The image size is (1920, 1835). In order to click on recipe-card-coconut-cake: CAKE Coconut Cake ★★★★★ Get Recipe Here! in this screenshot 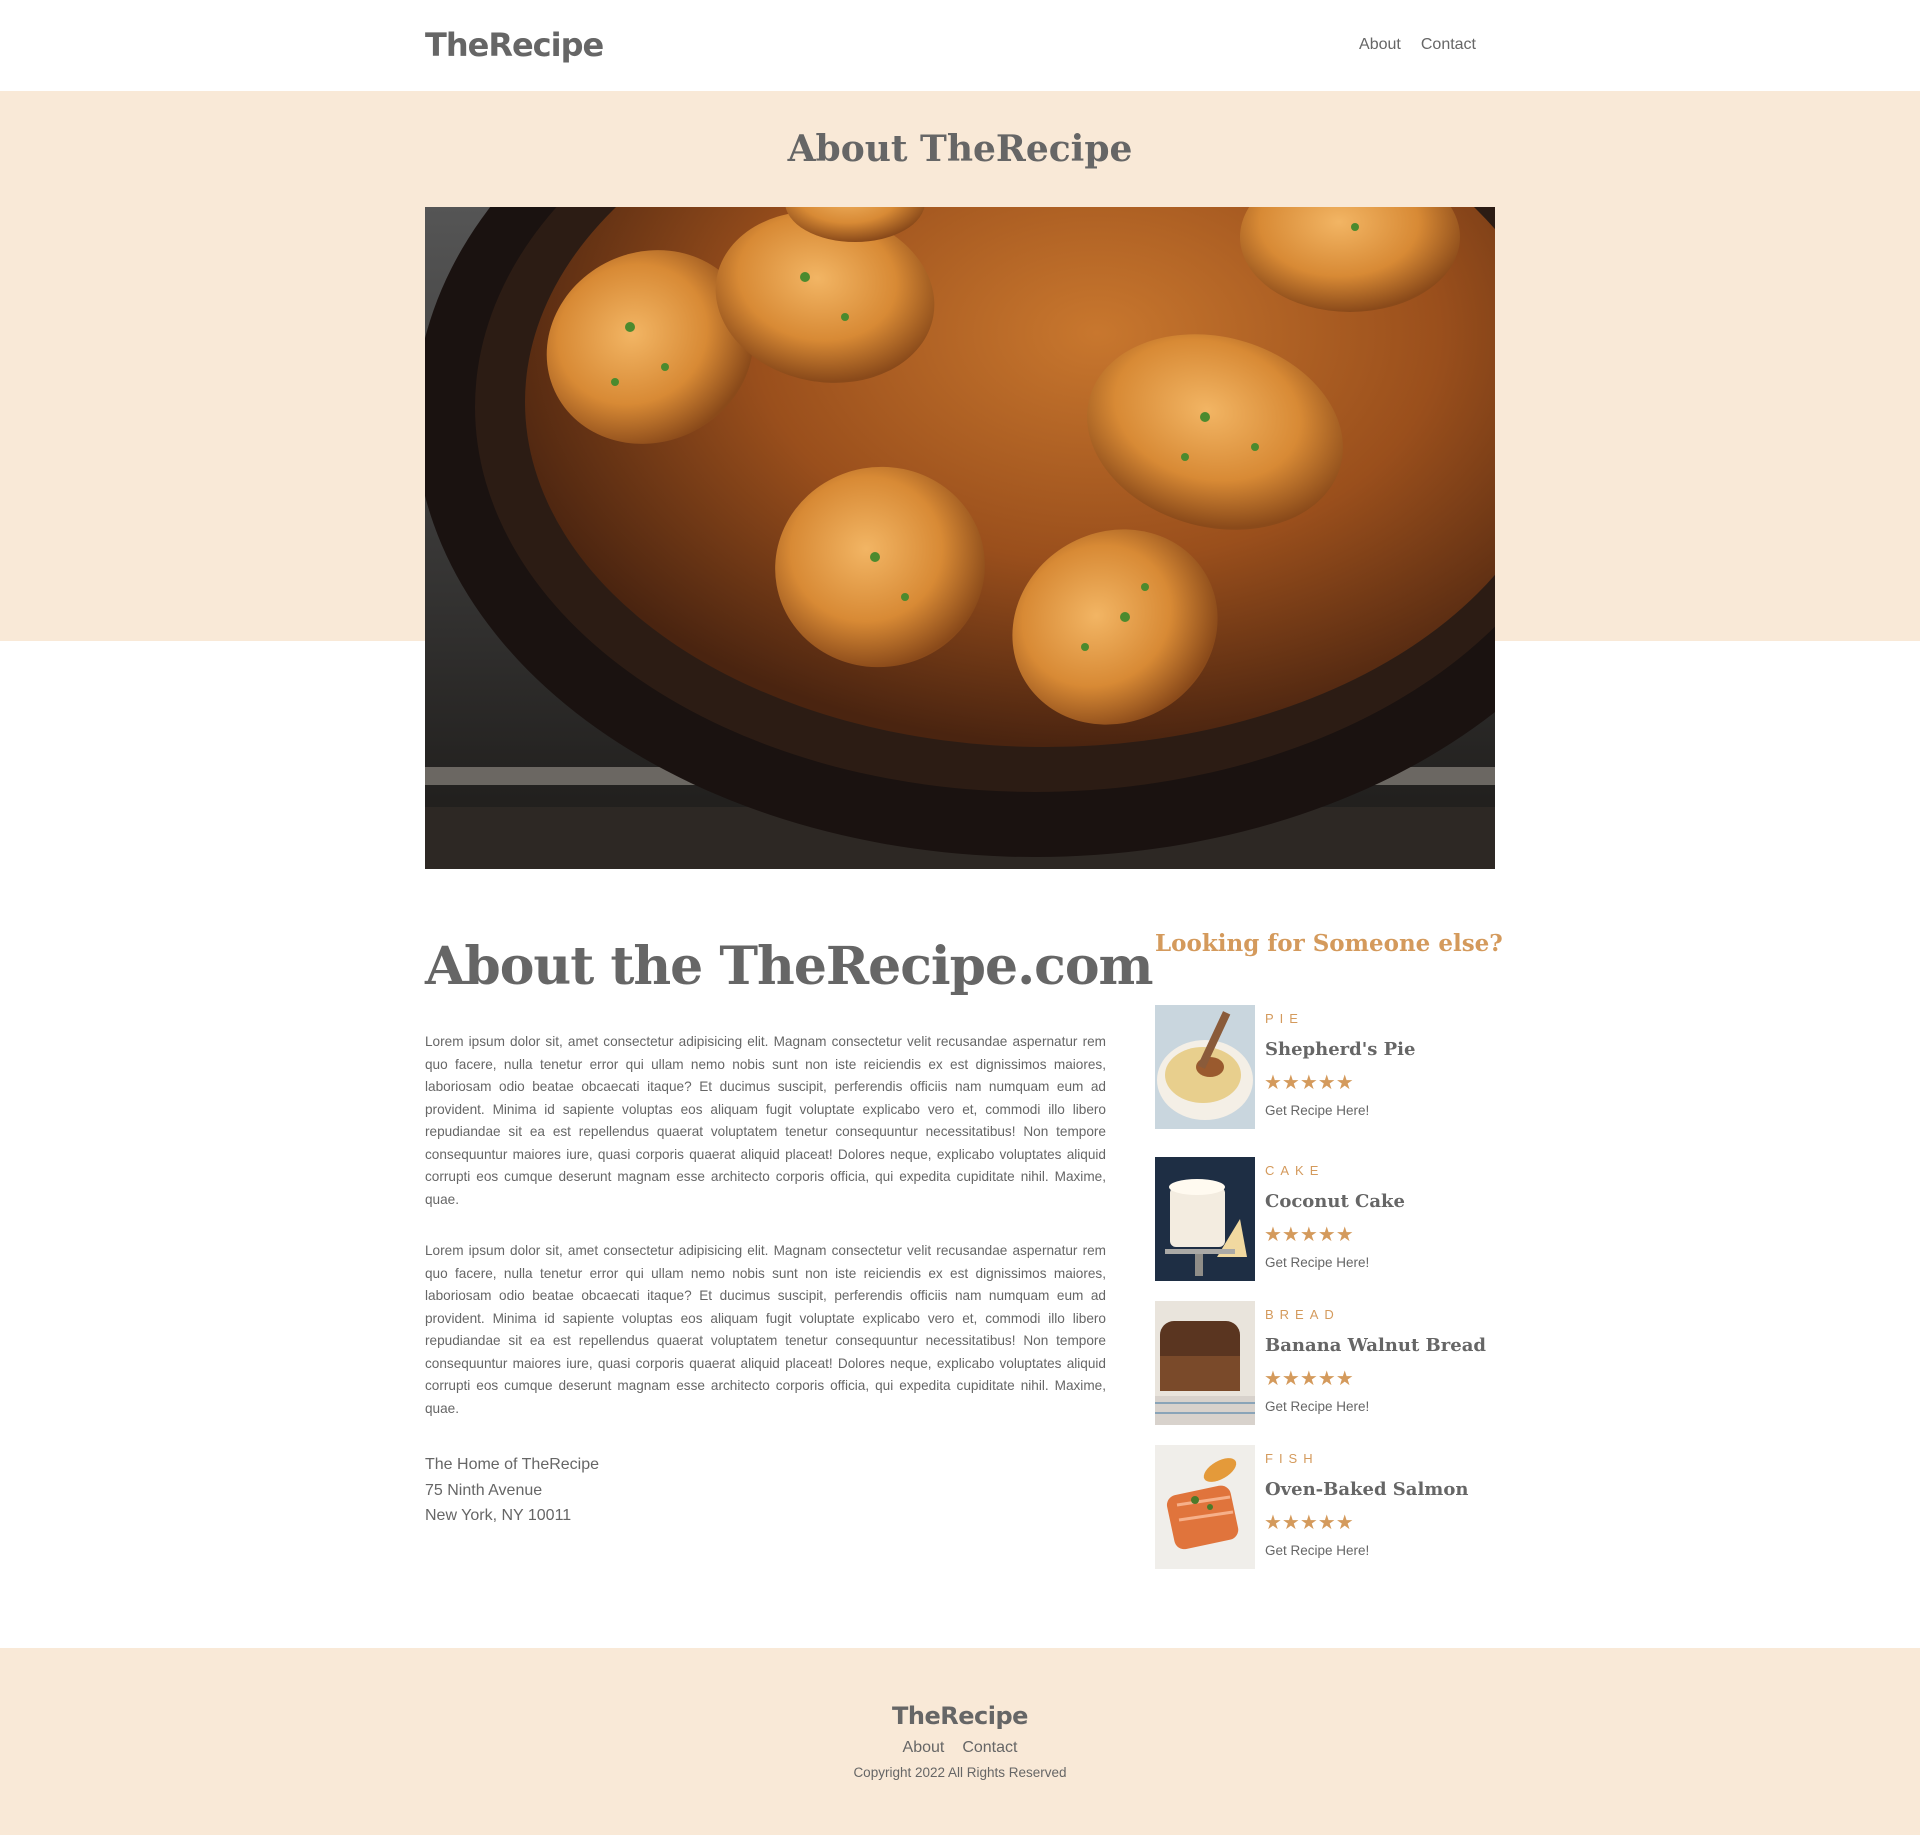, I will do `click(1325, 1219)`.